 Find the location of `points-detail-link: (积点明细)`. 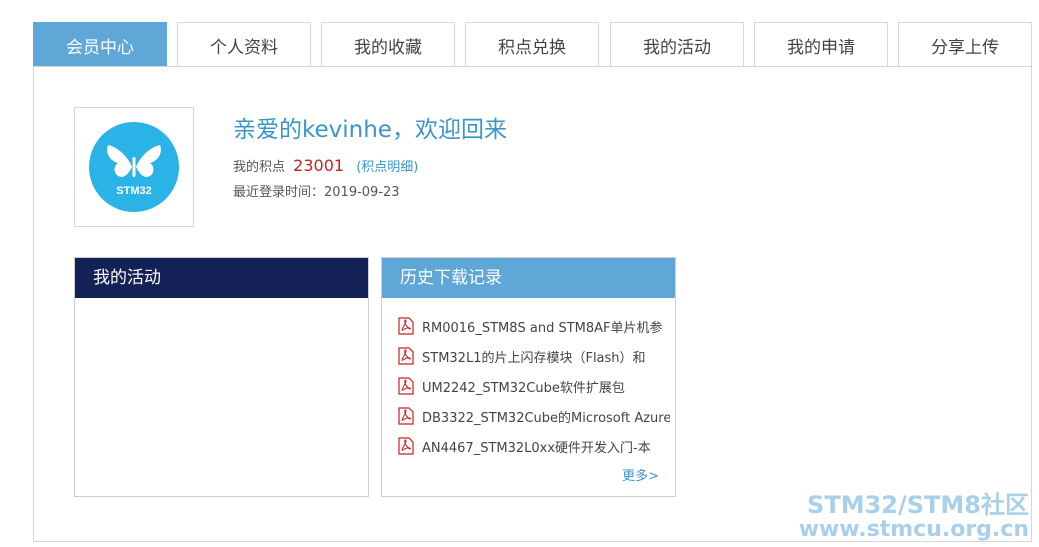

points-detail-link: (积点明细) is located at coordinates (387, 167).